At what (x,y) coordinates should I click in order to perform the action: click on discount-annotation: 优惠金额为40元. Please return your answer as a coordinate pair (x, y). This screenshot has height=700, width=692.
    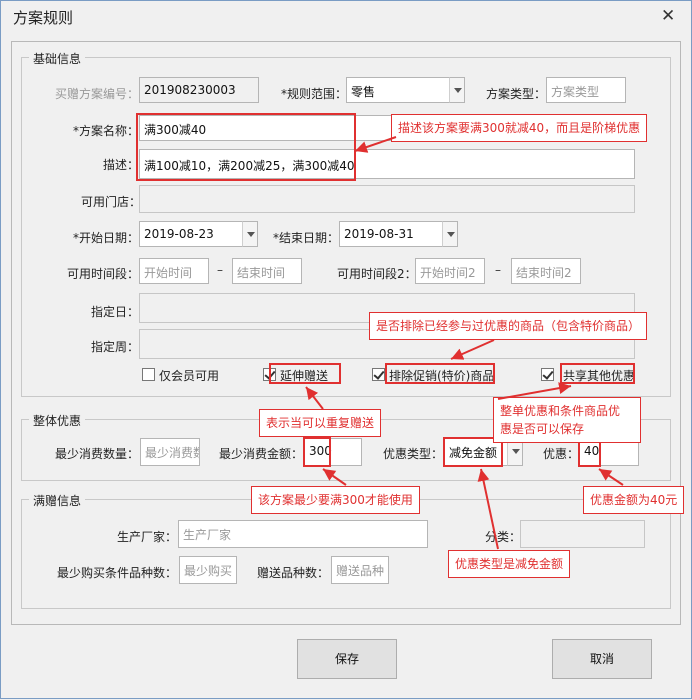
    Looking at the image, I should click on (634, 500).